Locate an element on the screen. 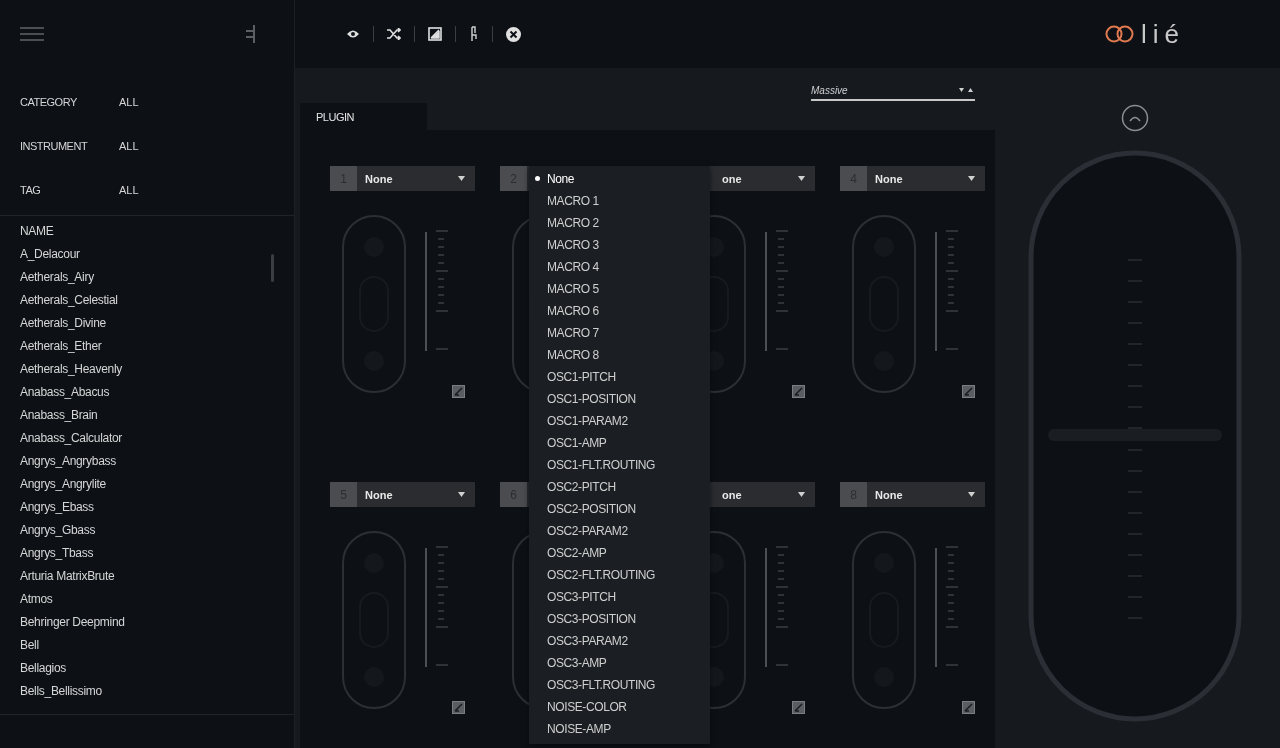 The height and width of the screenshot is (748, 1280). preset-item: A_Delacour is located at coordinates (50, 254).